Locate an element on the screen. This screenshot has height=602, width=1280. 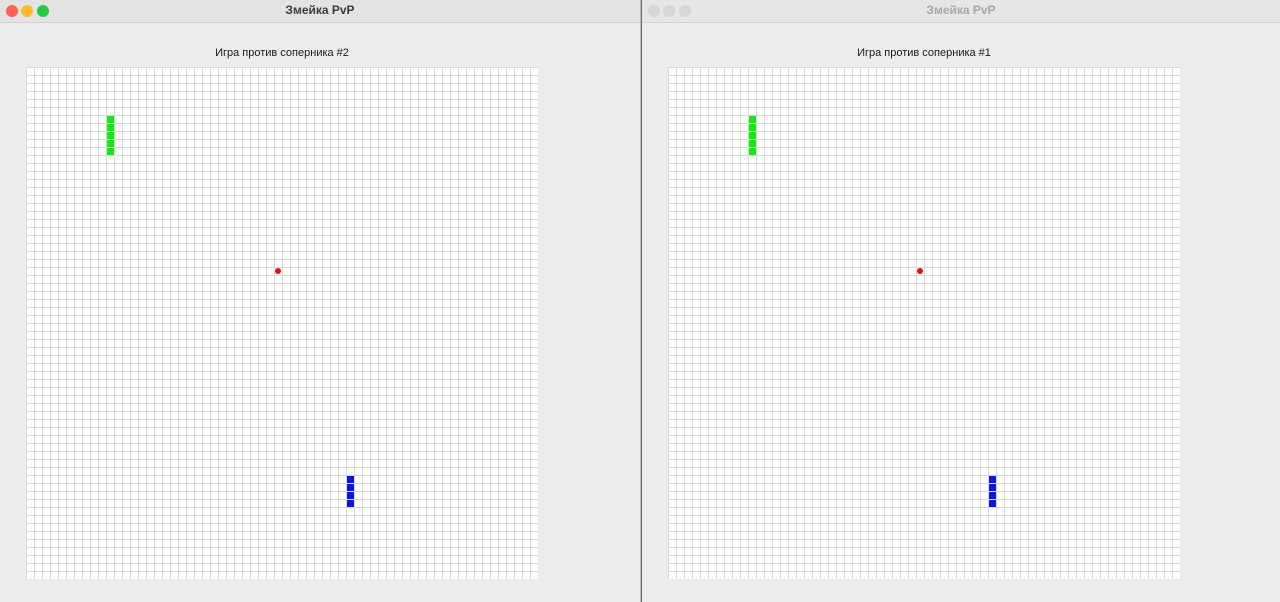
game-heading: Игра против соперника #1 is located at coordinates (924, 53).